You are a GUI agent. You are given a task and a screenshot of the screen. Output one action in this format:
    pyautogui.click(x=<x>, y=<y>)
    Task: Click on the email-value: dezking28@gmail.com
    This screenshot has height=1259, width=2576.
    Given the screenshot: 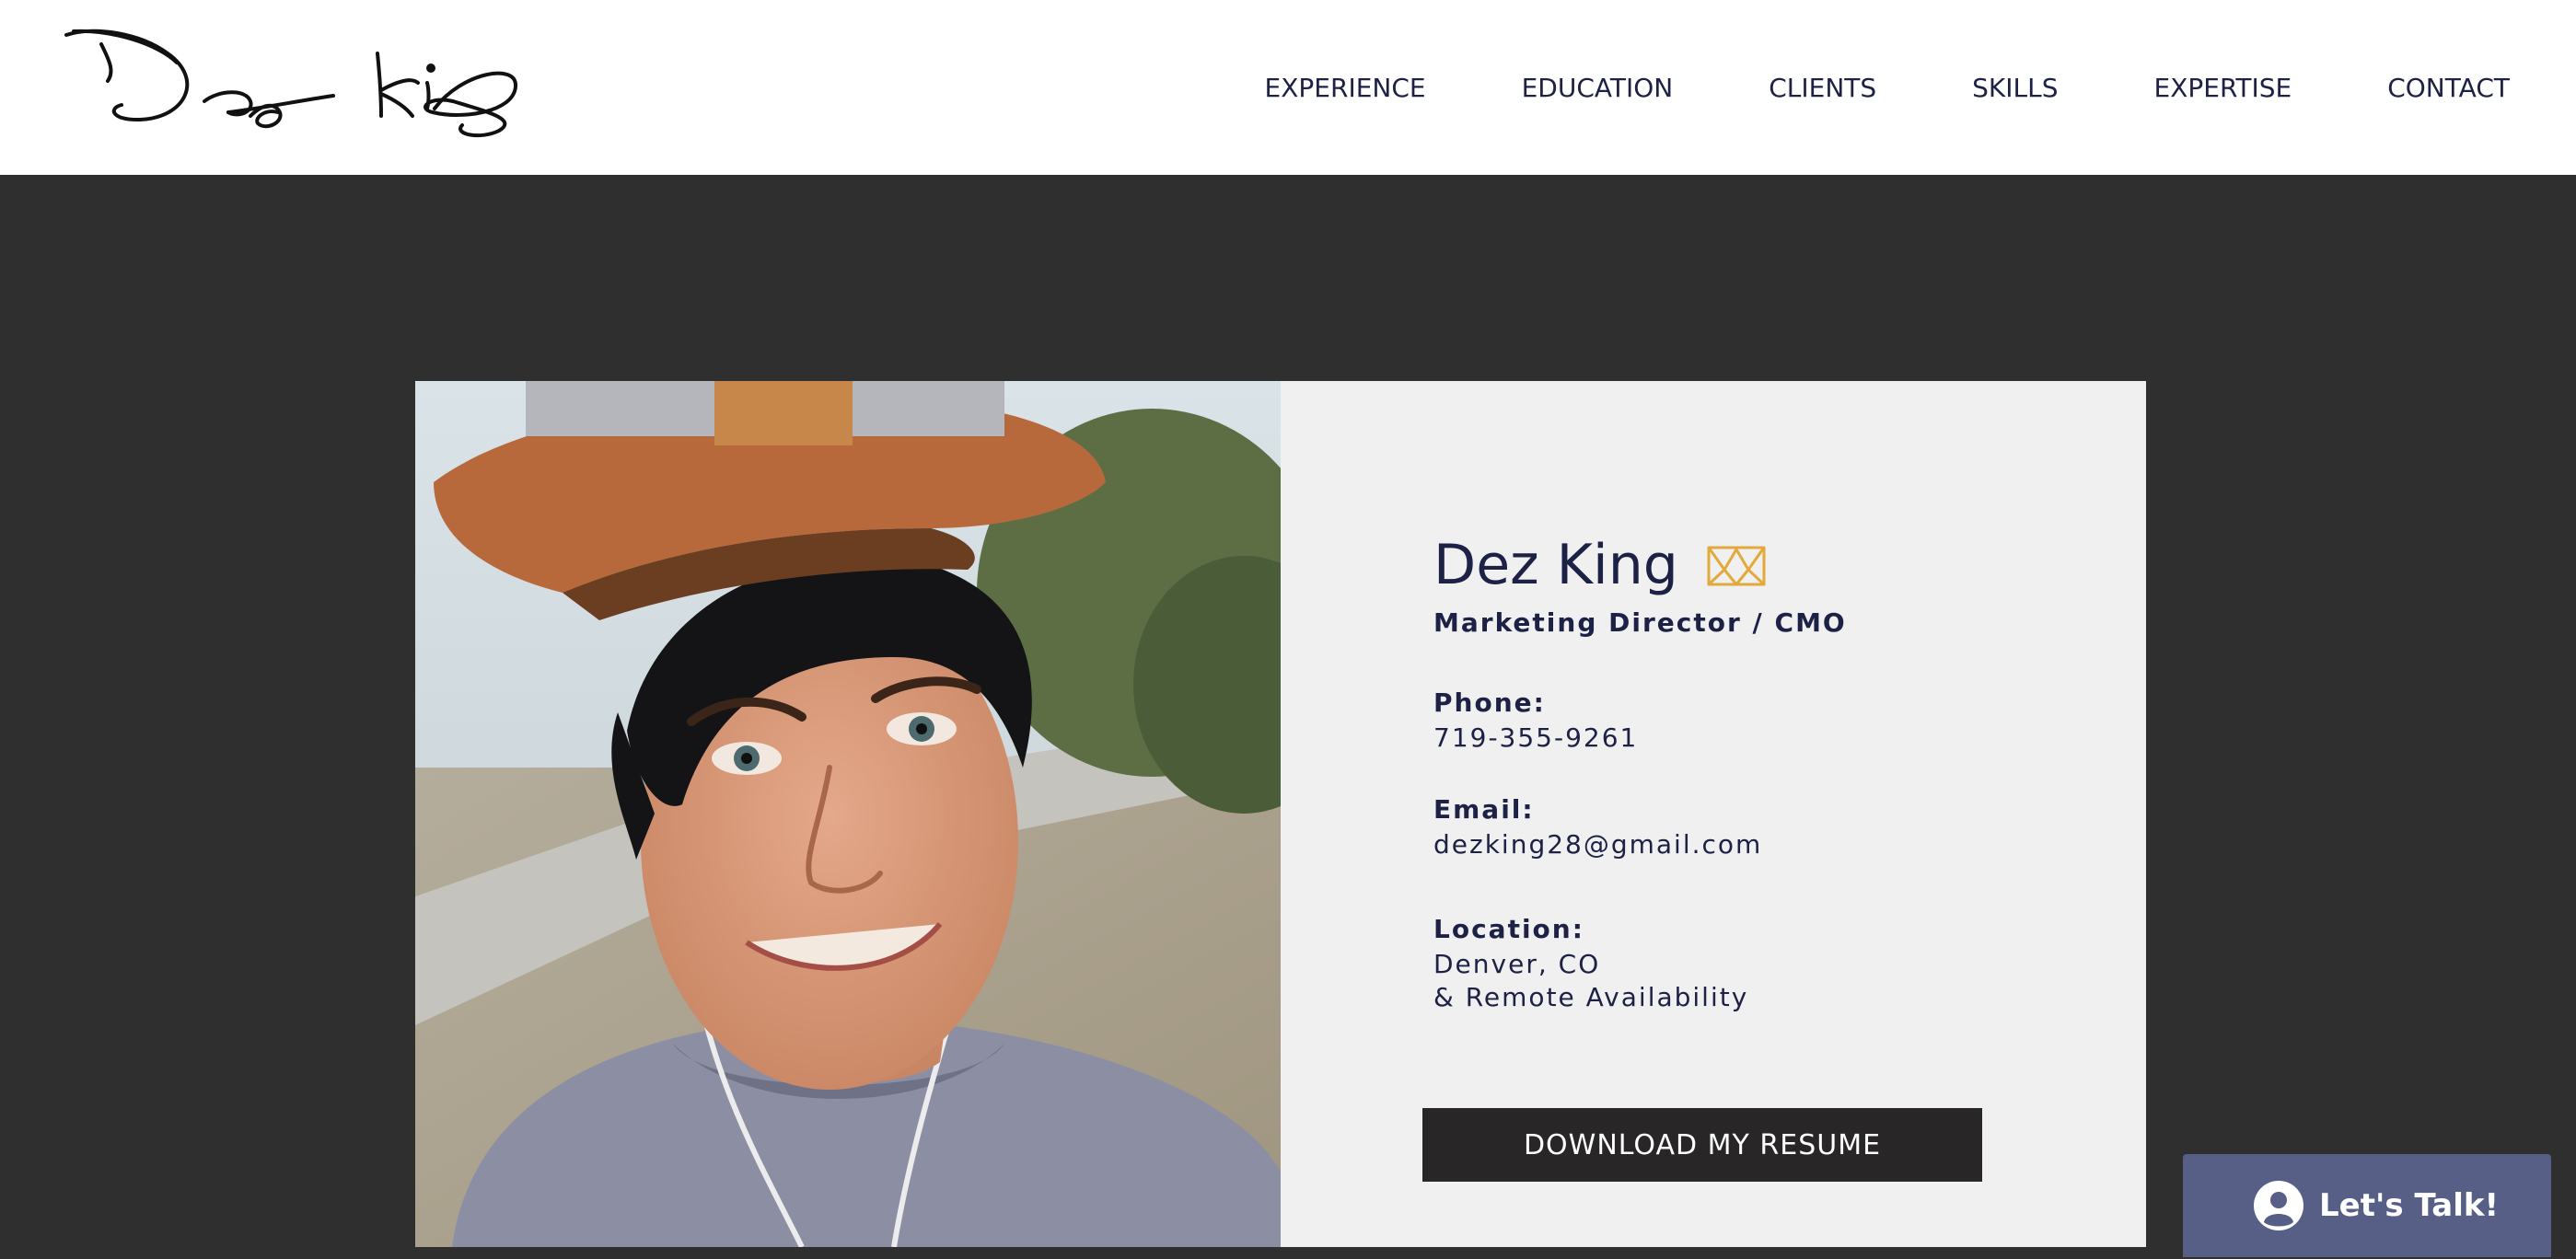 What is the action you would take?
    pyautogui.click(x=1597, y=844)
    